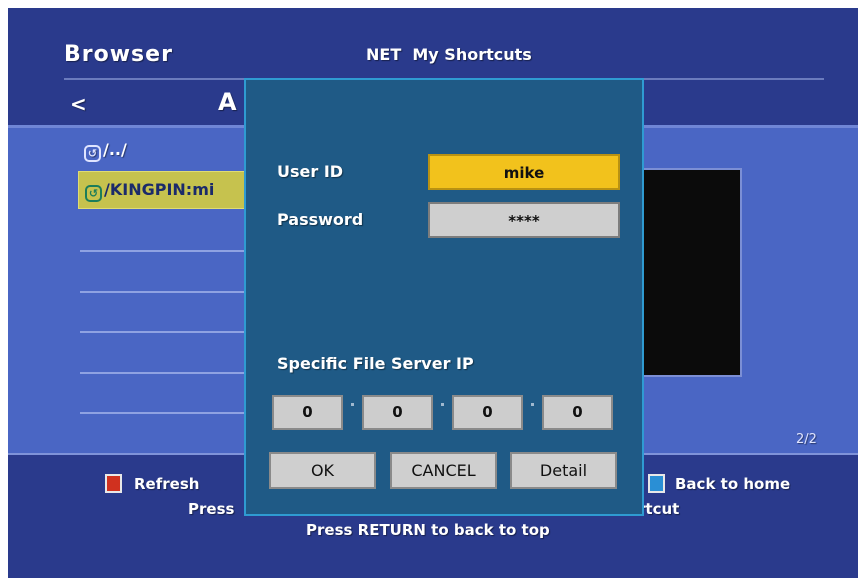 Image resolution: width=861 pixels, height=580 pixels. I want to click on blue-key-icon, so click(656, 483).